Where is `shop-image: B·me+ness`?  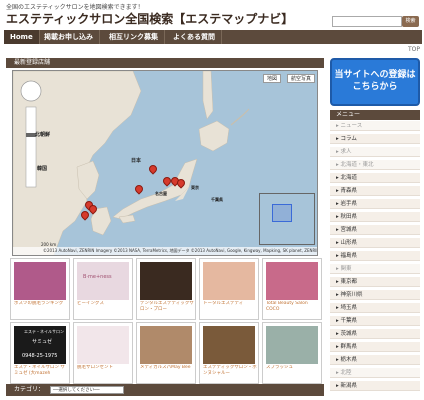 shop-image: B·me+ness is located at coordinates (103, 281).